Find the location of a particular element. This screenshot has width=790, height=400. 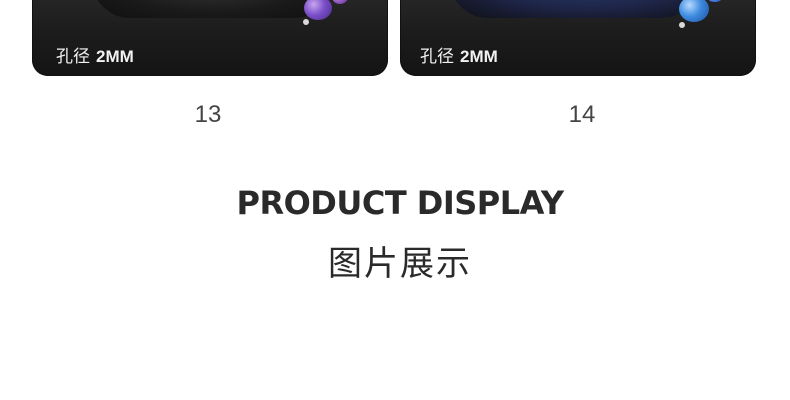

amethyst-bead-small is located at coordinates (340, 2).